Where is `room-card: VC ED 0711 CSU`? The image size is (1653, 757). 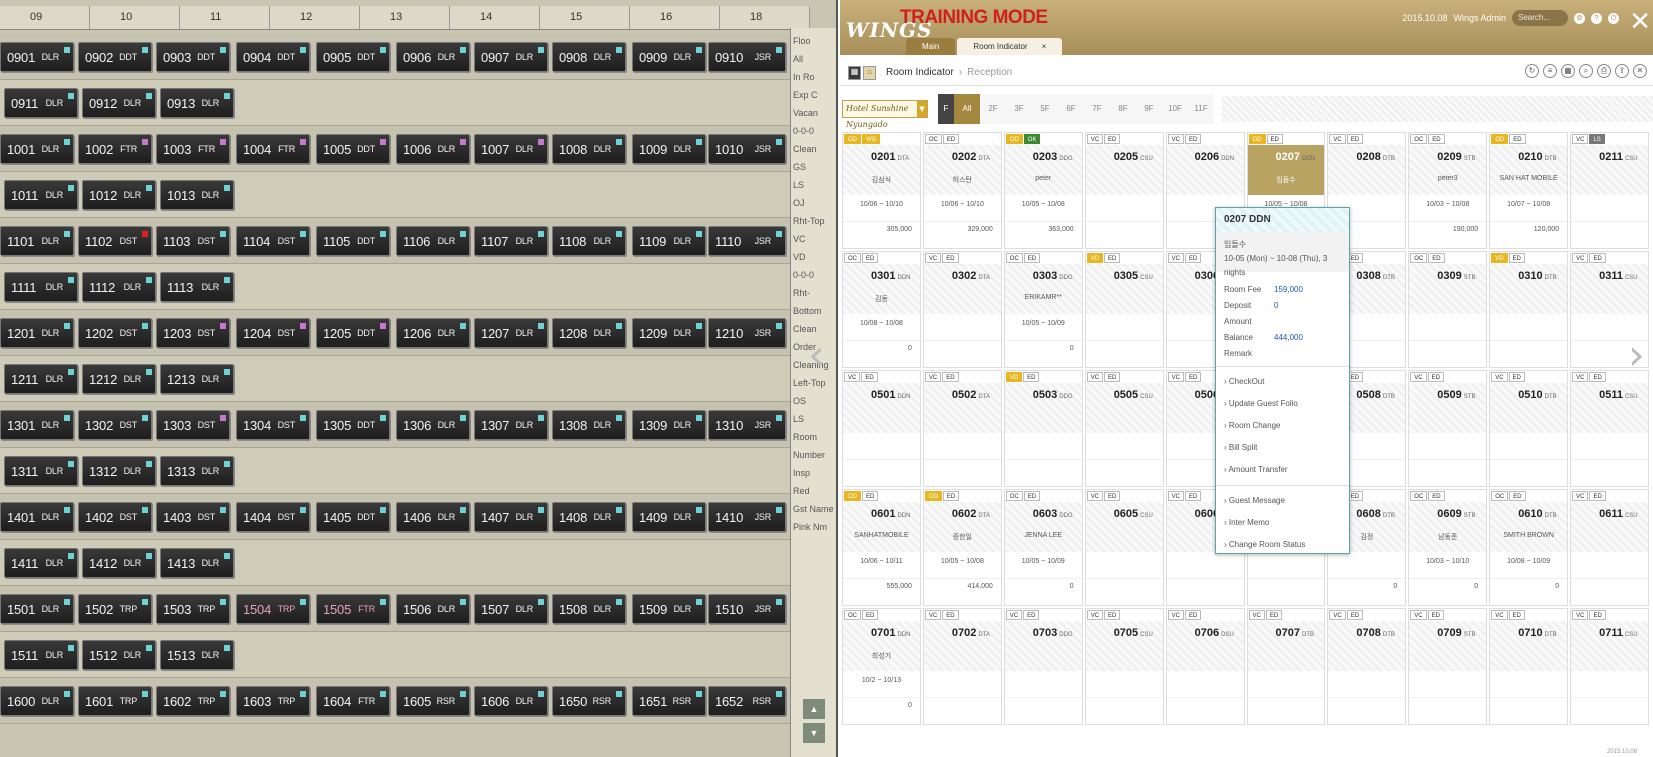
room-card: VC ED 0711 CSU is located at coordinates (1609, 666).